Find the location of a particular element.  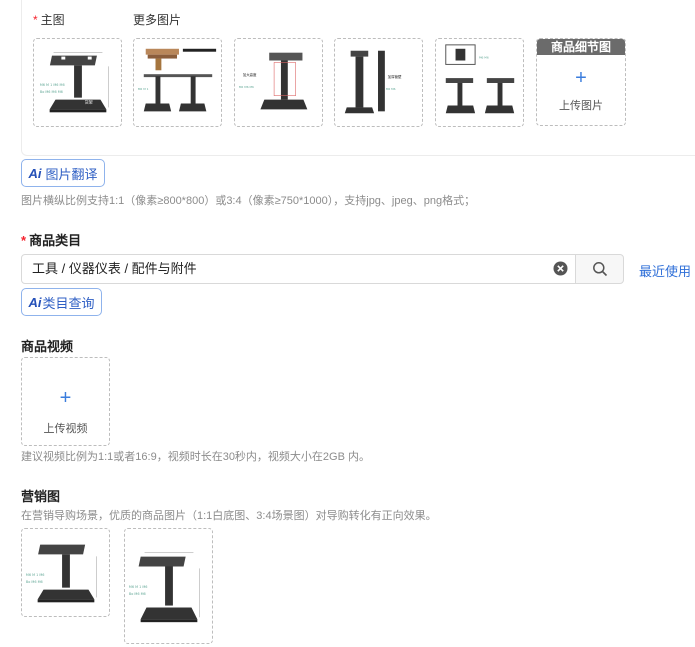

category-search-button is located at coordinates (599, 269).